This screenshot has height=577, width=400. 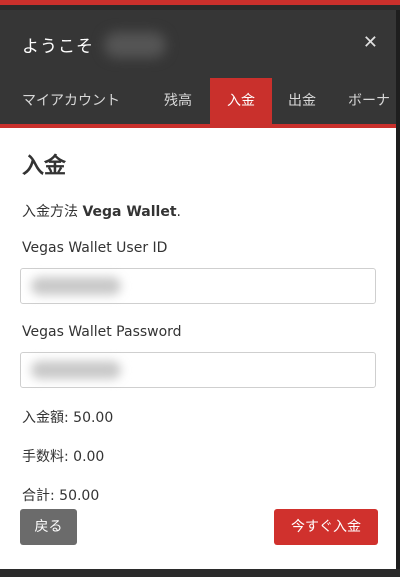 What do you see at coordinates (302, 101) in the screenshot?
I see `tab-withdraw: 出金` at bounding box center [302, 101].